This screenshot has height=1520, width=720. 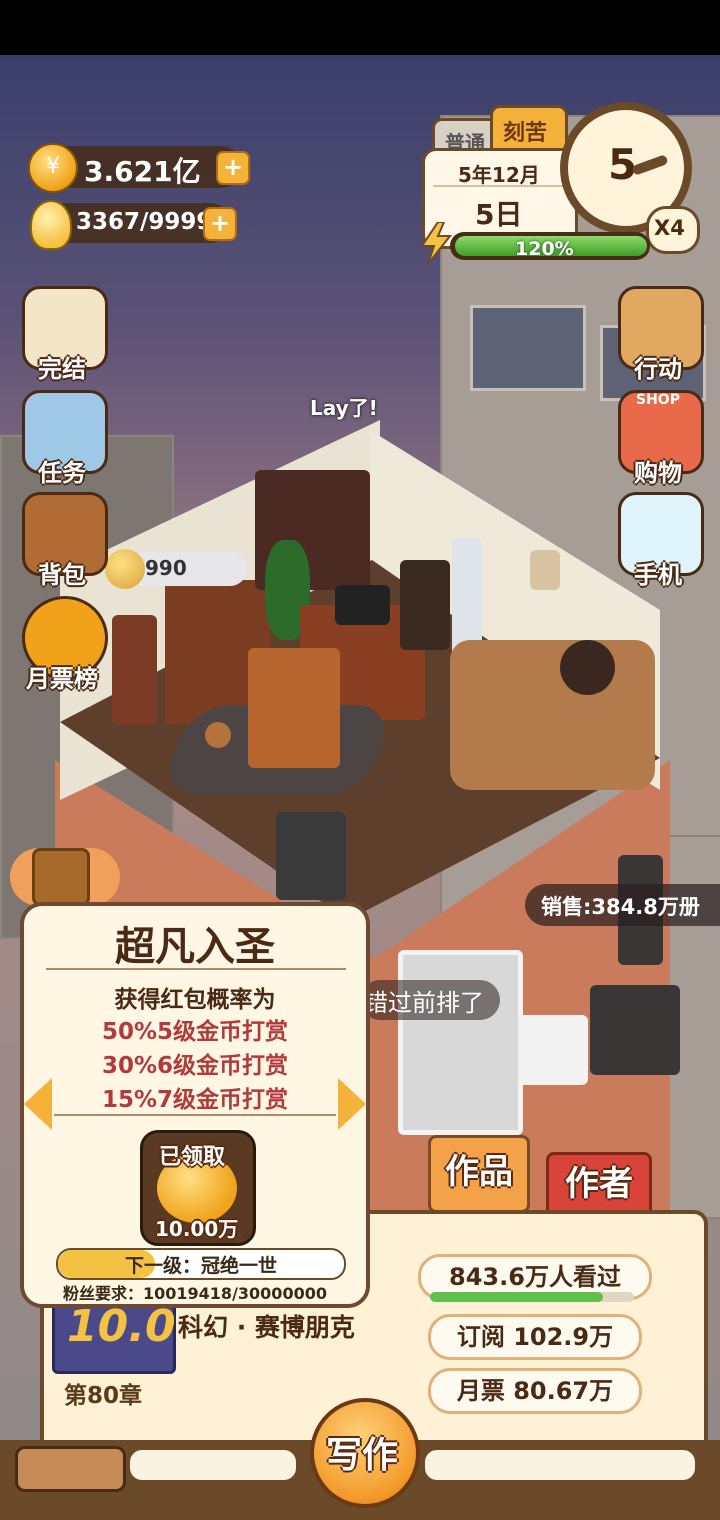 I want to click on lightbulb-icon, so click(x=51, y=225).